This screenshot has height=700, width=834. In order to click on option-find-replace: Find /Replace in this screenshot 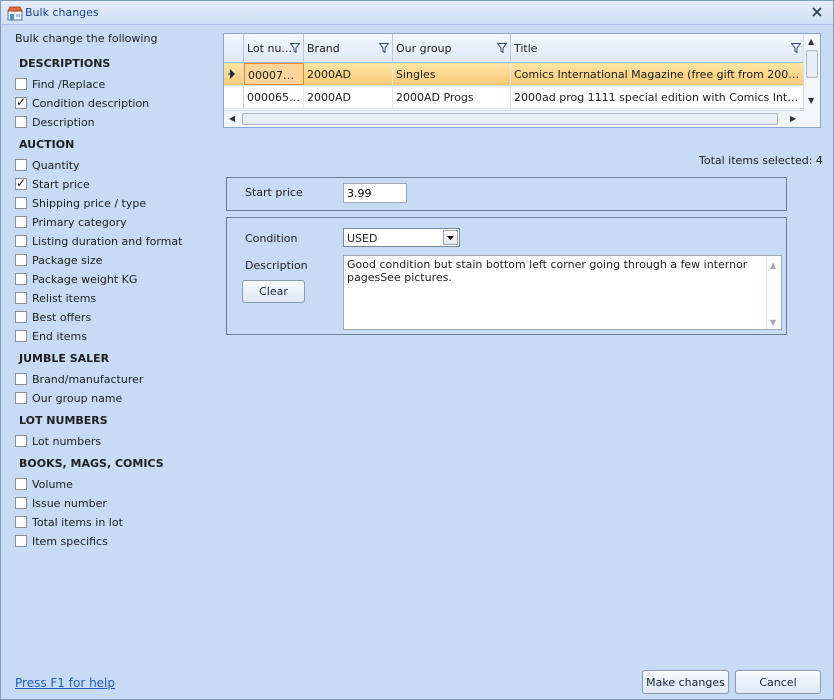, I will do `click(60, 84)`.